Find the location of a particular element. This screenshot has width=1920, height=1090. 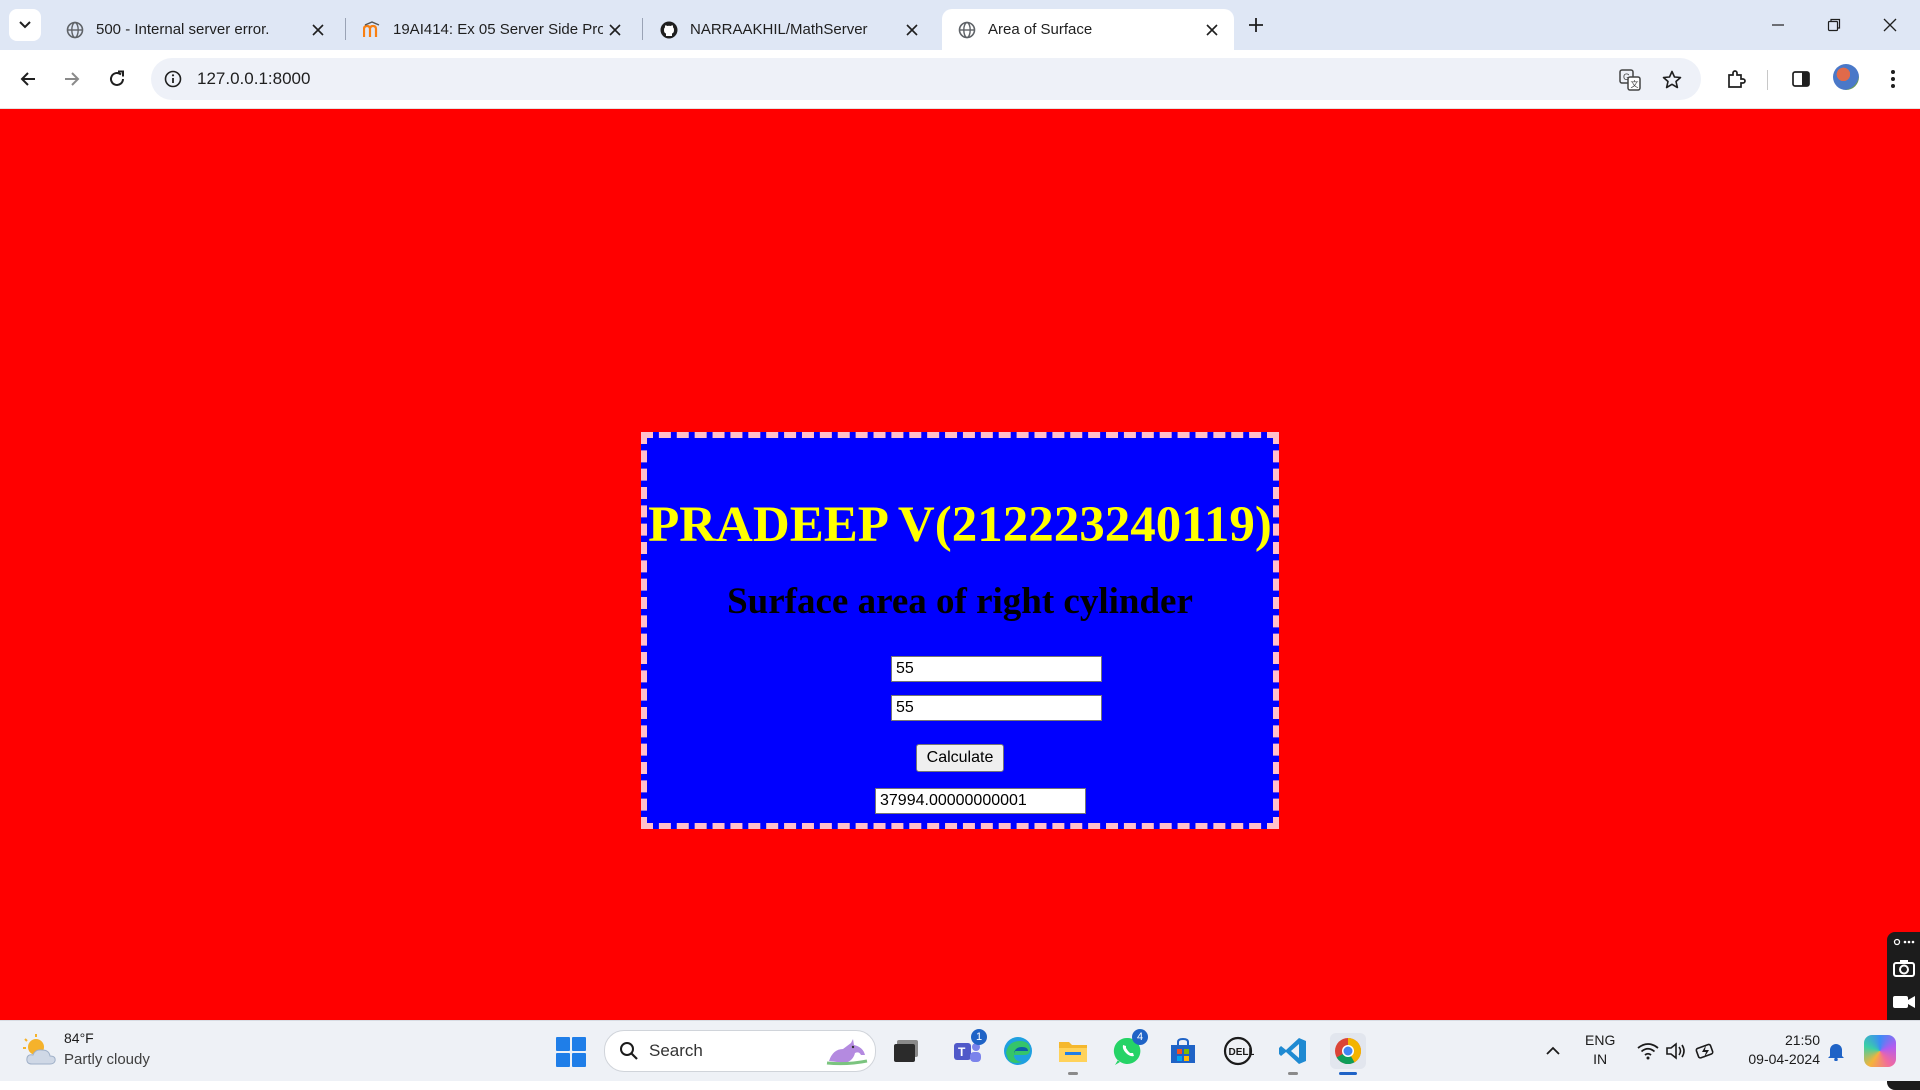

menu-button is located at coordinates (1893, 79).